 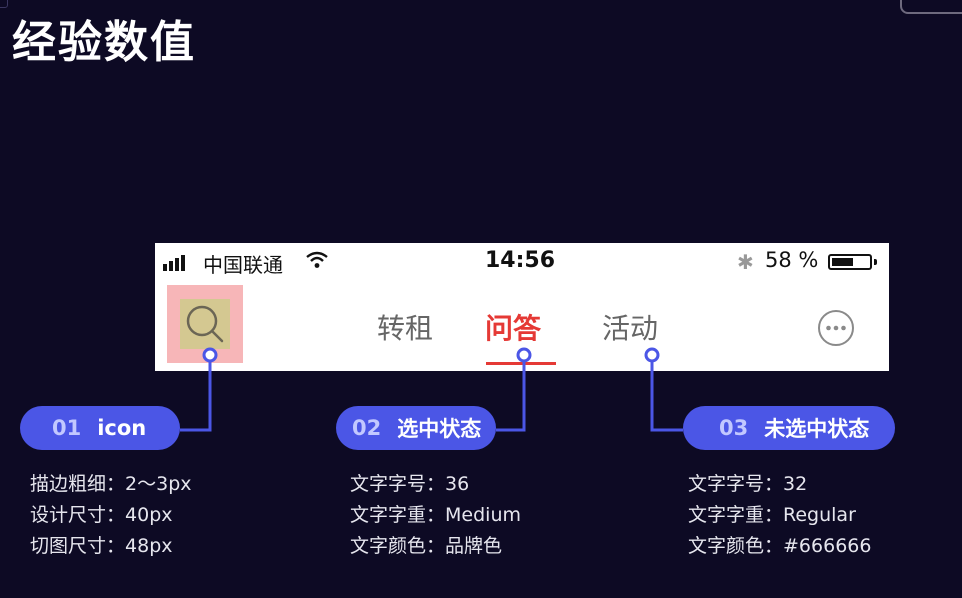 I want to click on spec-row: 文字字号：32, so click(x=779, y=484).